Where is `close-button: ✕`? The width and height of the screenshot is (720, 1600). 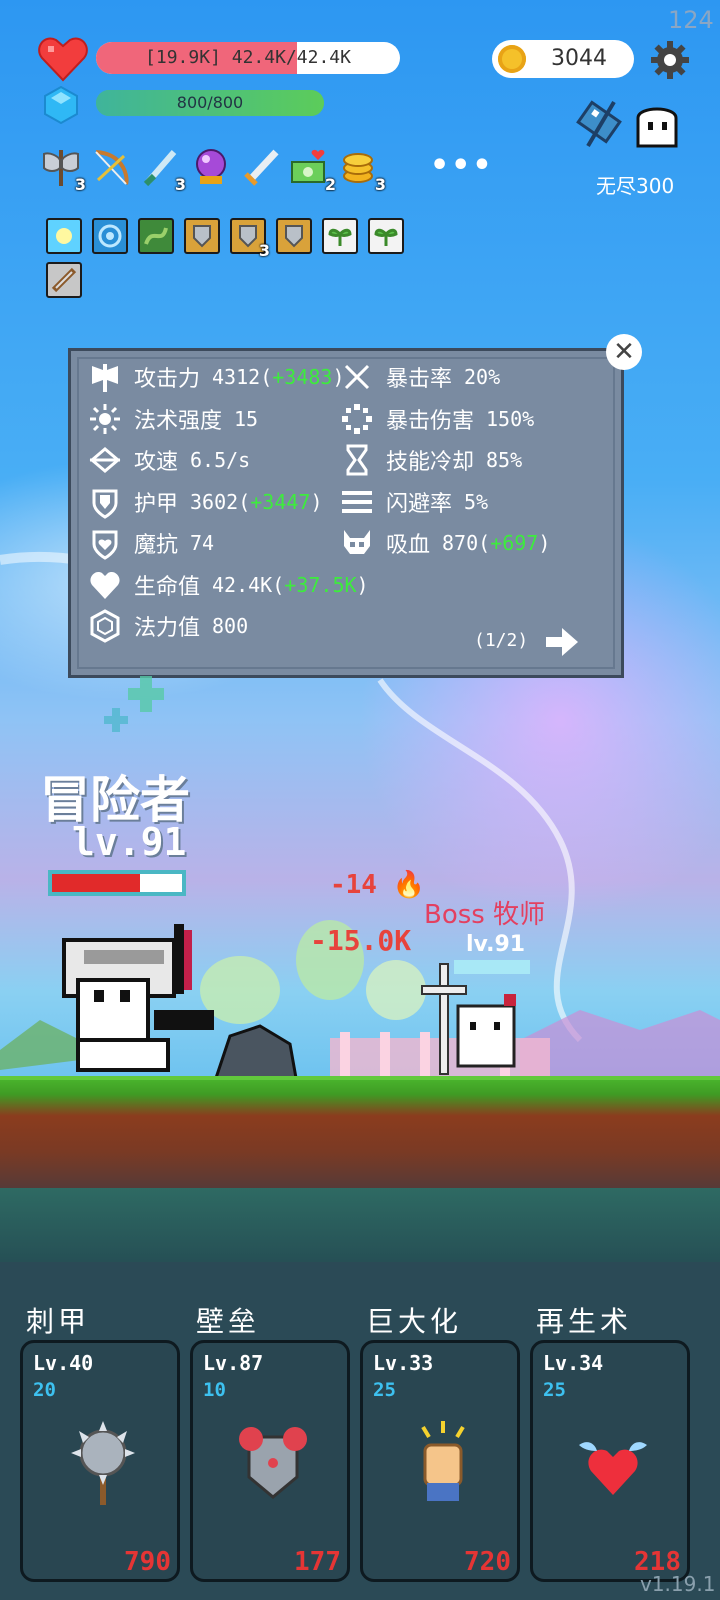
close-button: ✕ is located at coordinates (624, 352).